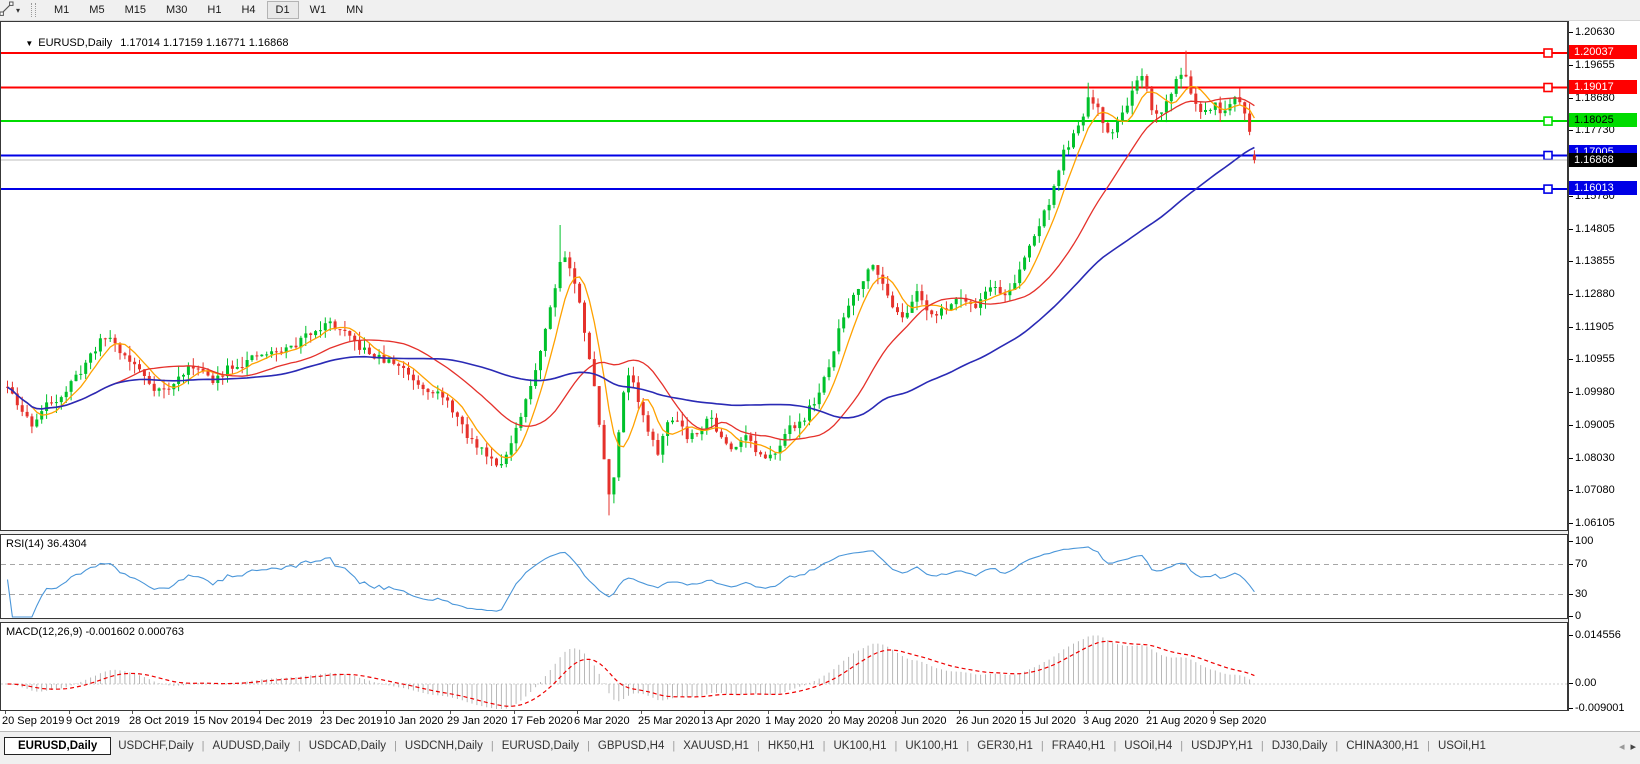  Describe the element at coordinates (93, 721) in the screenshot. I see `time-axis-label: 9 Oct 2019` at that location.